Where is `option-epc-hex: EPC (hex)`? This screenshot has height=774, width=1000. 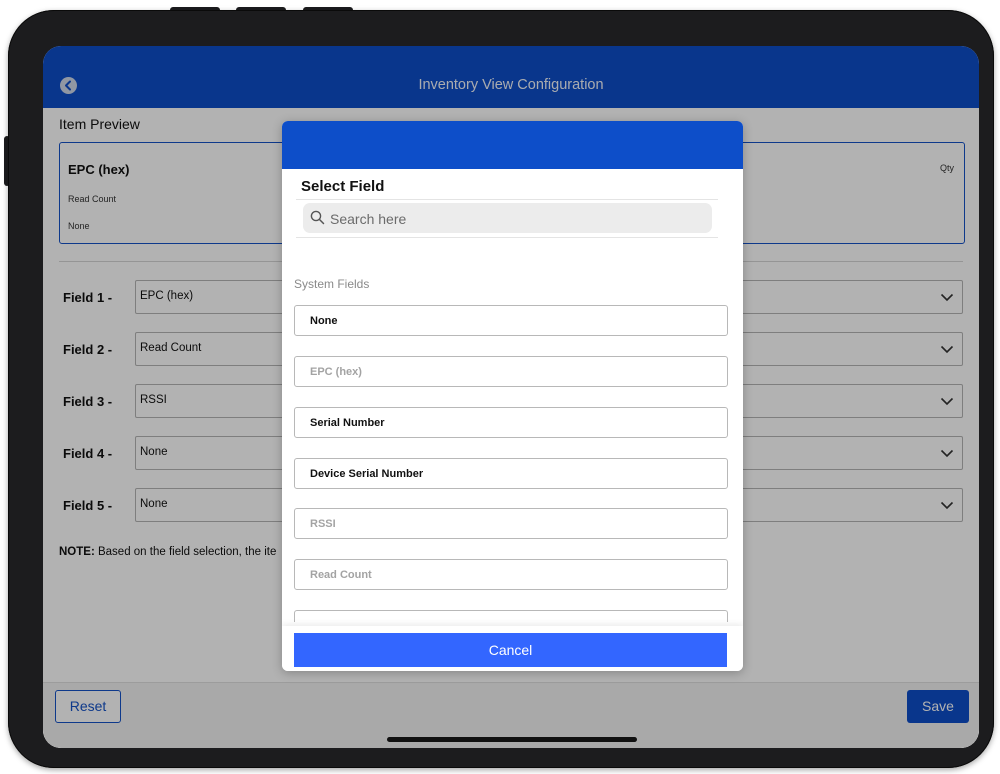
option-epc-hex: EPC (hex) is located at coordinates (511, 371).